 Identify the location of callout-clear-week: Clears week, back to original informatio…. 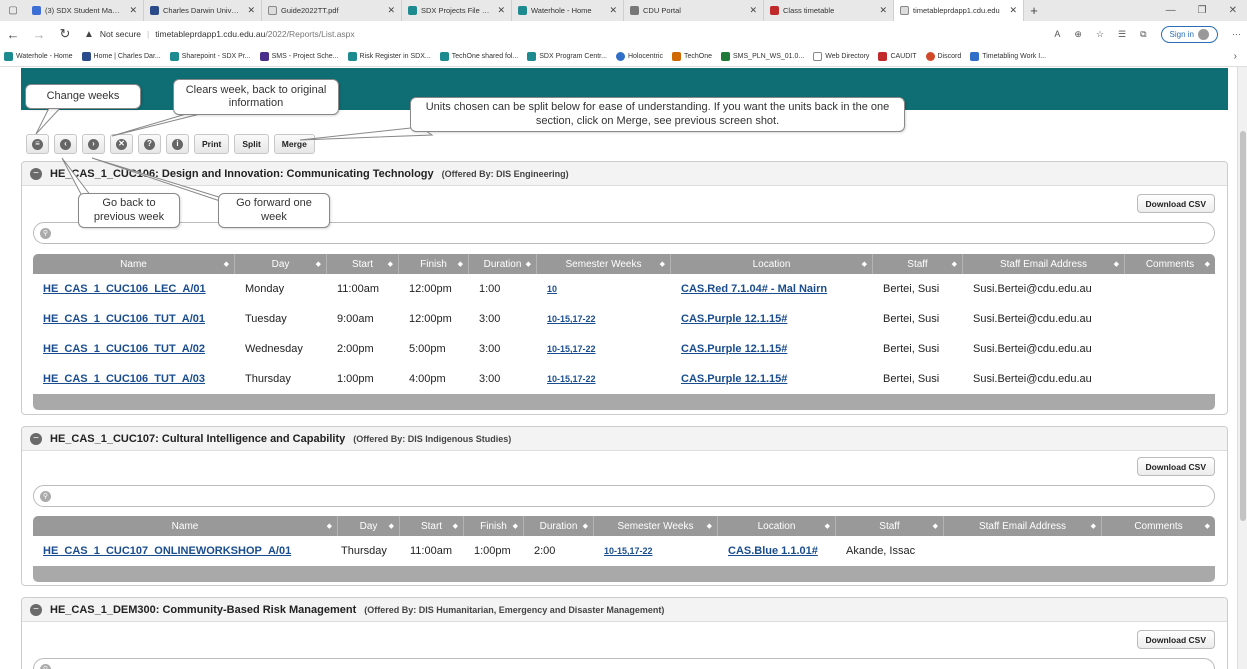
(256, 97).